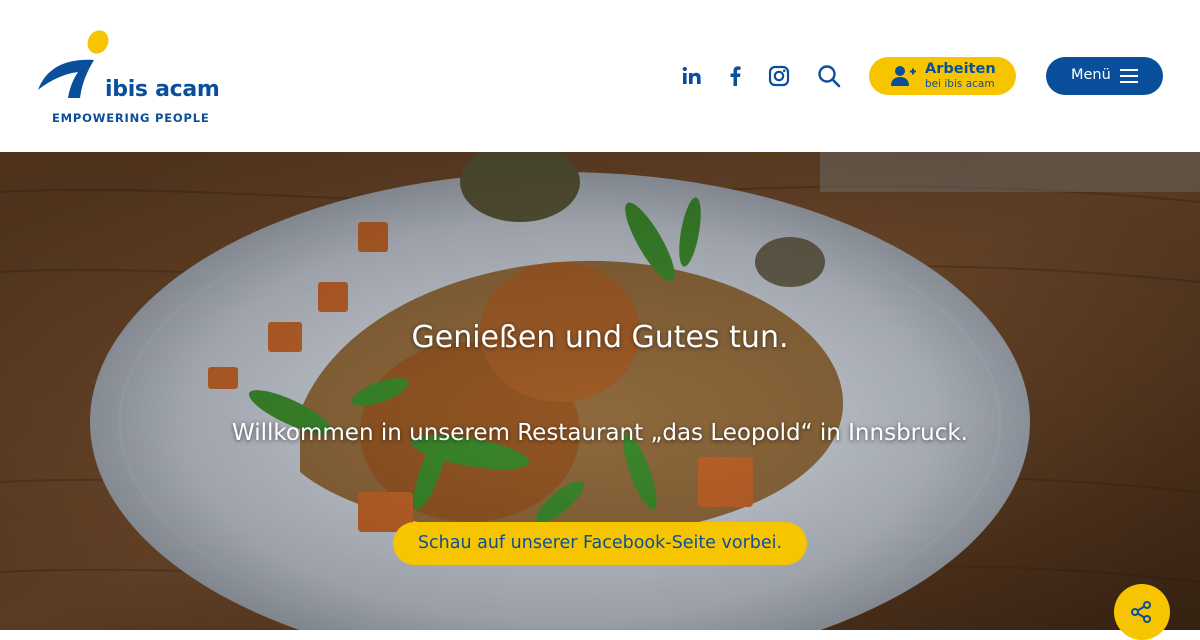 The image size is (1200, 640). I want to click on ibis-logo-mark-icon, so click(73, 64).